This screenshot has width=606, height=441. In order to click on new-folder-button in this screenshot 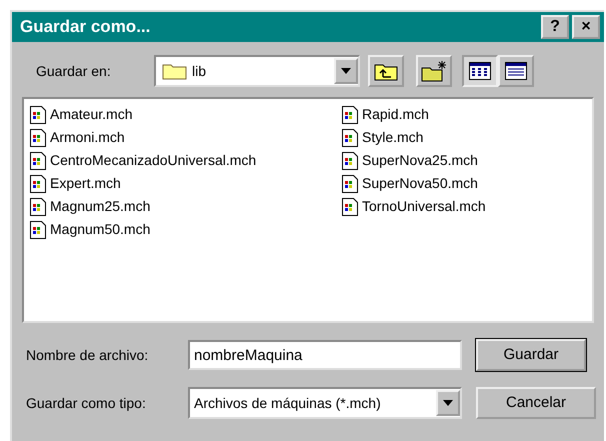, I will do `click(434, 71)`.